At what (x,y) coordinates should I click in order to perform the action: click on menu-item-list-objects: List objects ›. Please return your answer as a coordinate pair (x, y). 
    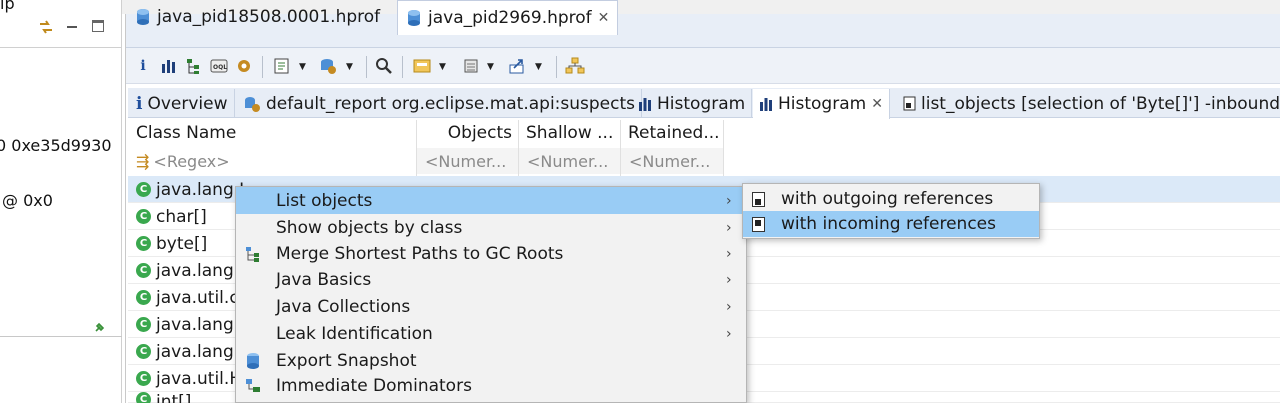
    Looking at the image, I should click on (491, 200).